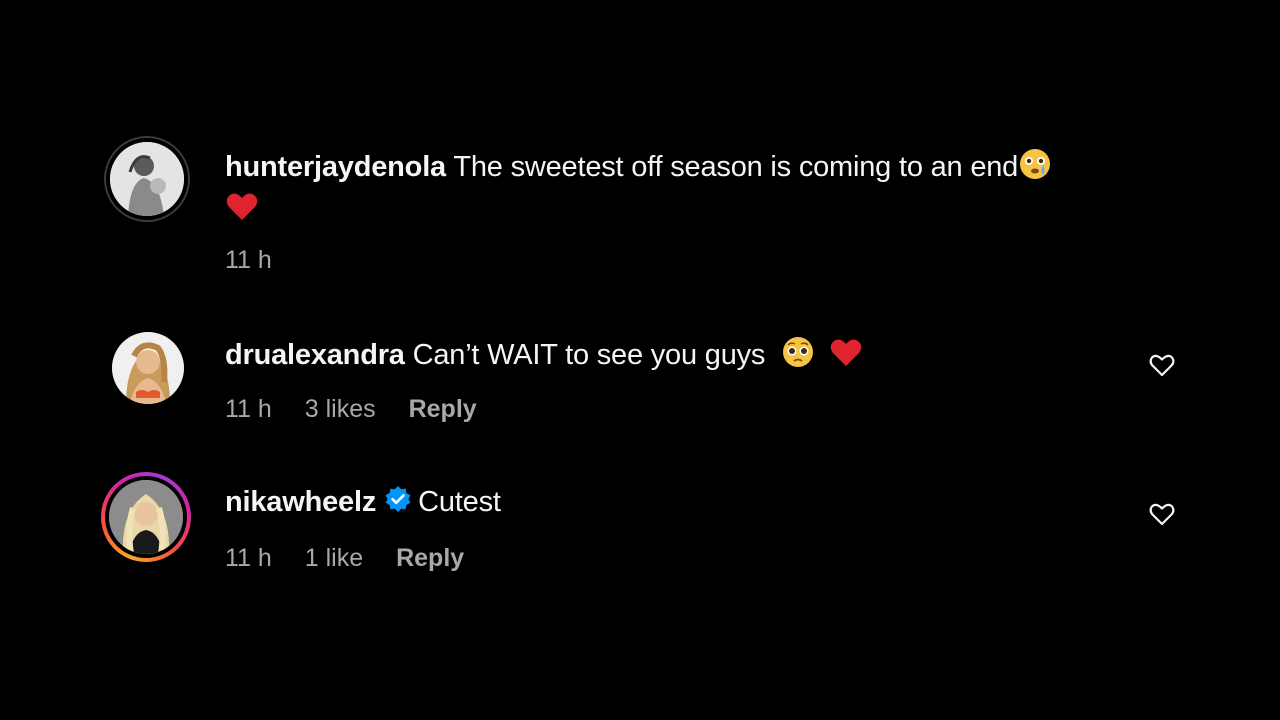  What do you see at coordinates (1035, 168) in the screenshot?
I see `teary-face-emoji-icon` at bounding box center [1035, 168].